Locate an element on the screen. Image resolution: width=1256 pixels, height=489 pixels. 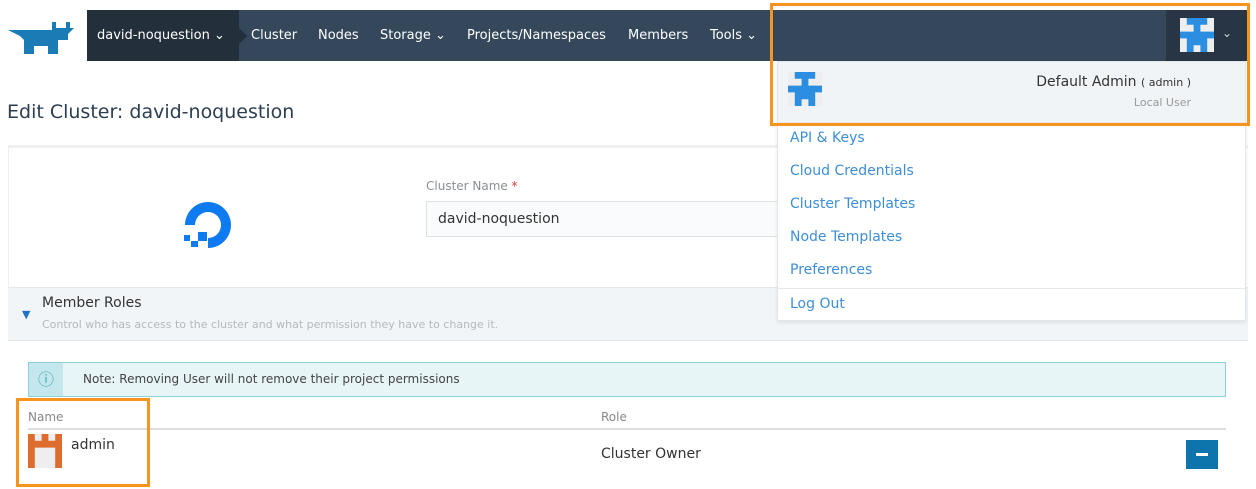
member-role: Cluster Owner is located at coordinates (651, 454).